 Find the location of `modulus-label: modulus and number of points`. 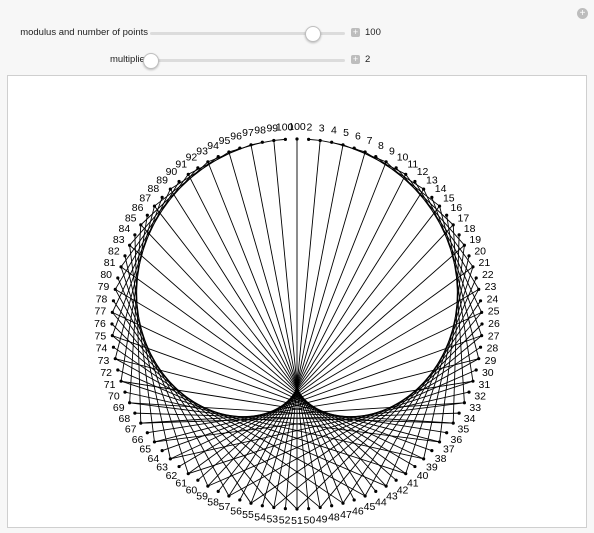

modulus-label: modulus and number of points is located at coordinates (84, 32).